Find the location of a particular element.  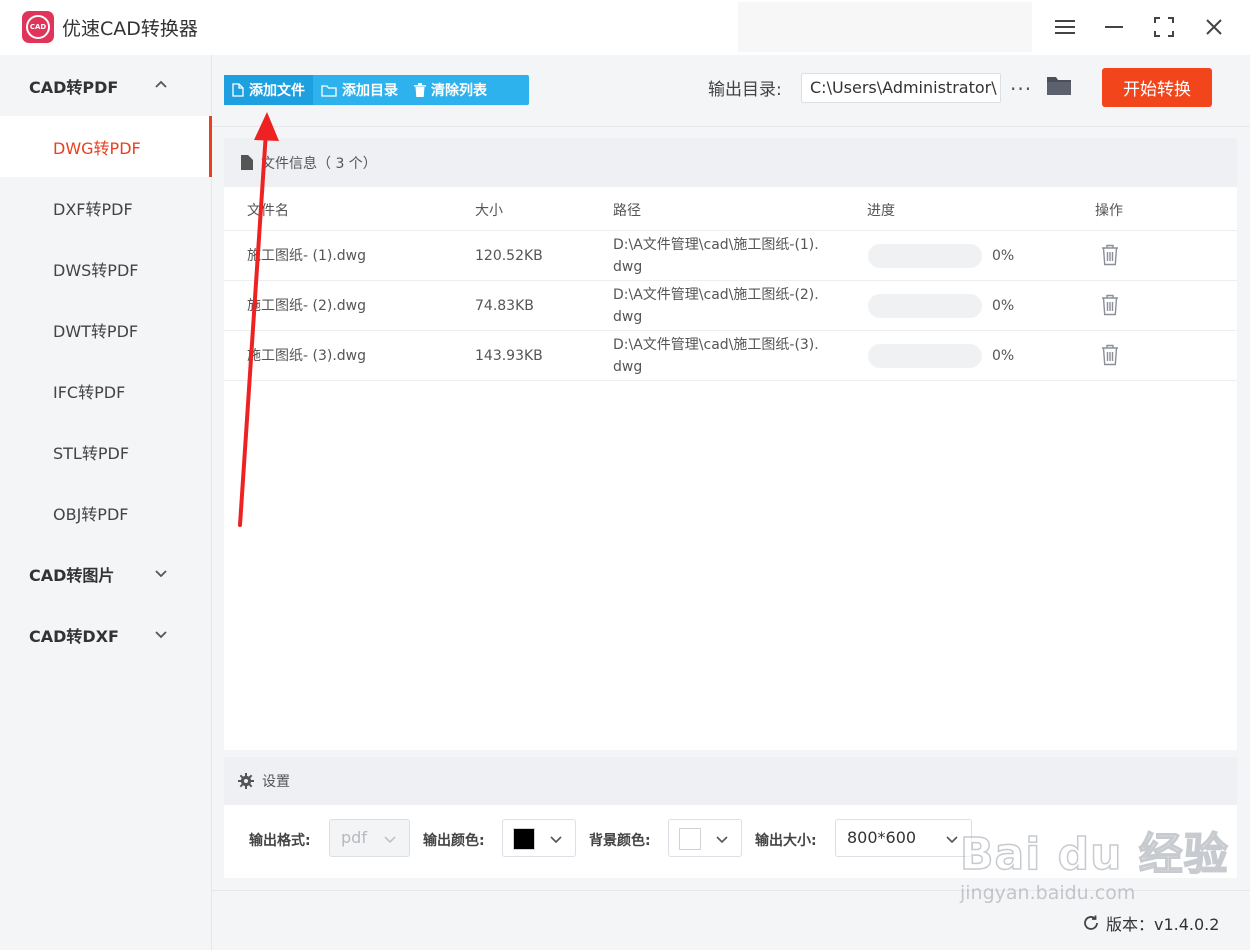

document-icon is located at coordinates (247, 162).